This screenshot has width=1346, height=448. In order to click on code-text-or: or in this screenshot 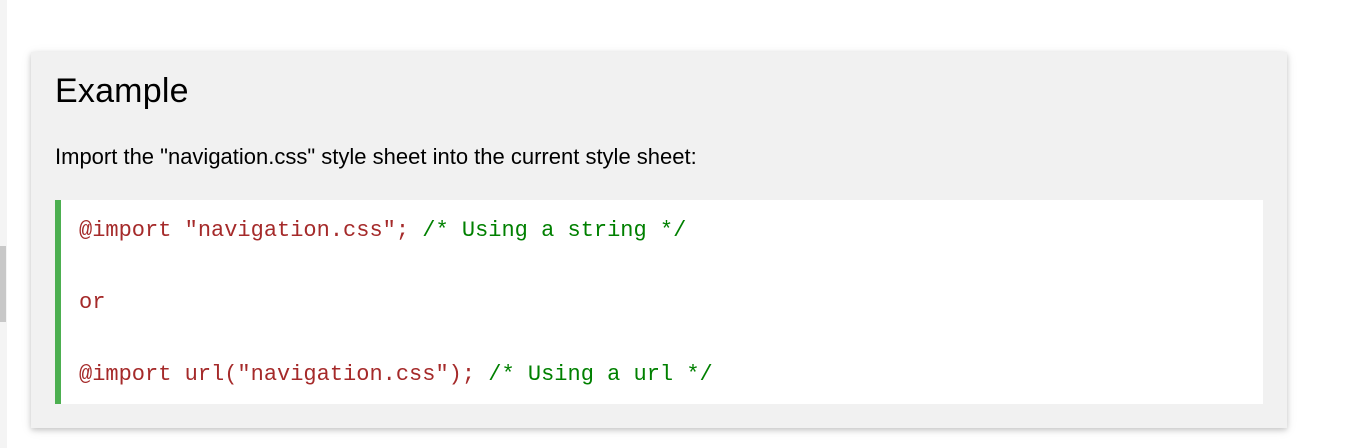, I will do `click(92, 302)`.